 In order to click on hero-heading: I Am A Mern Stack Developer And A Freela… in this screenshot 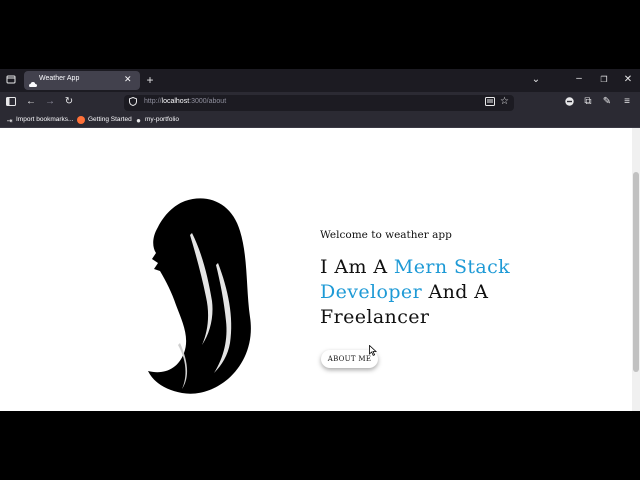, I will do `click(435, 292)`.